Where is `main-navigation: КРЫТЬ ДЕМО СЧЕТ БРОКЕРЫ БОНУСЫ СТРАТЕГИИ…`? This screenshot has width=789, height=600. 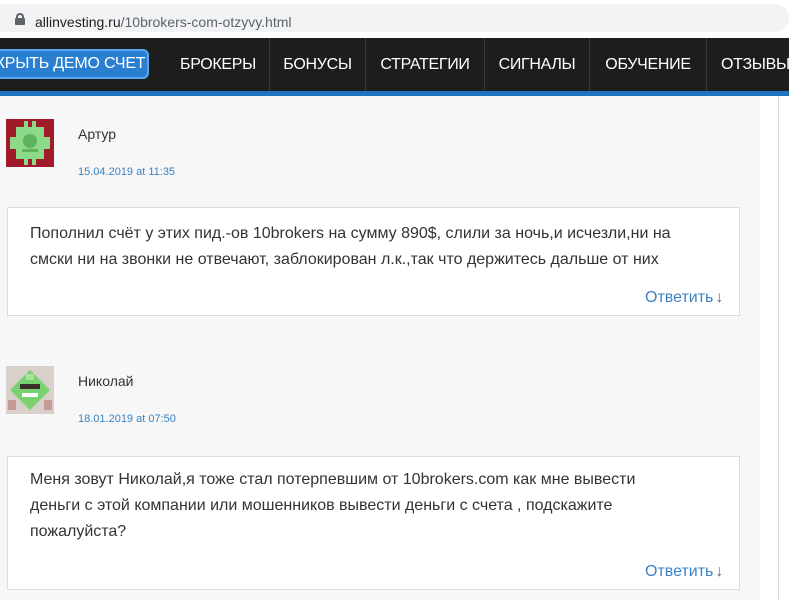
main-navigation: КРЫТЬ ДЕМО СЧЕТ БРОКЕРЫ БОНУСЫ СТРАТЕГИИ… is located at coordinates (394, 64).